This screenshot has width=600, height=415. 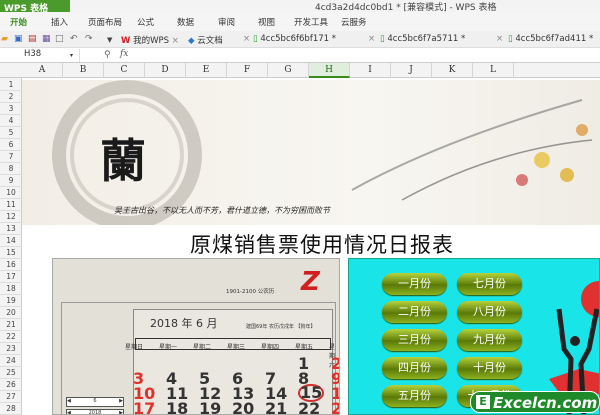 I want to click on doctab-file-1: ▯ 4cc5bc6f6bf171 *, so click(x=294, y=39).